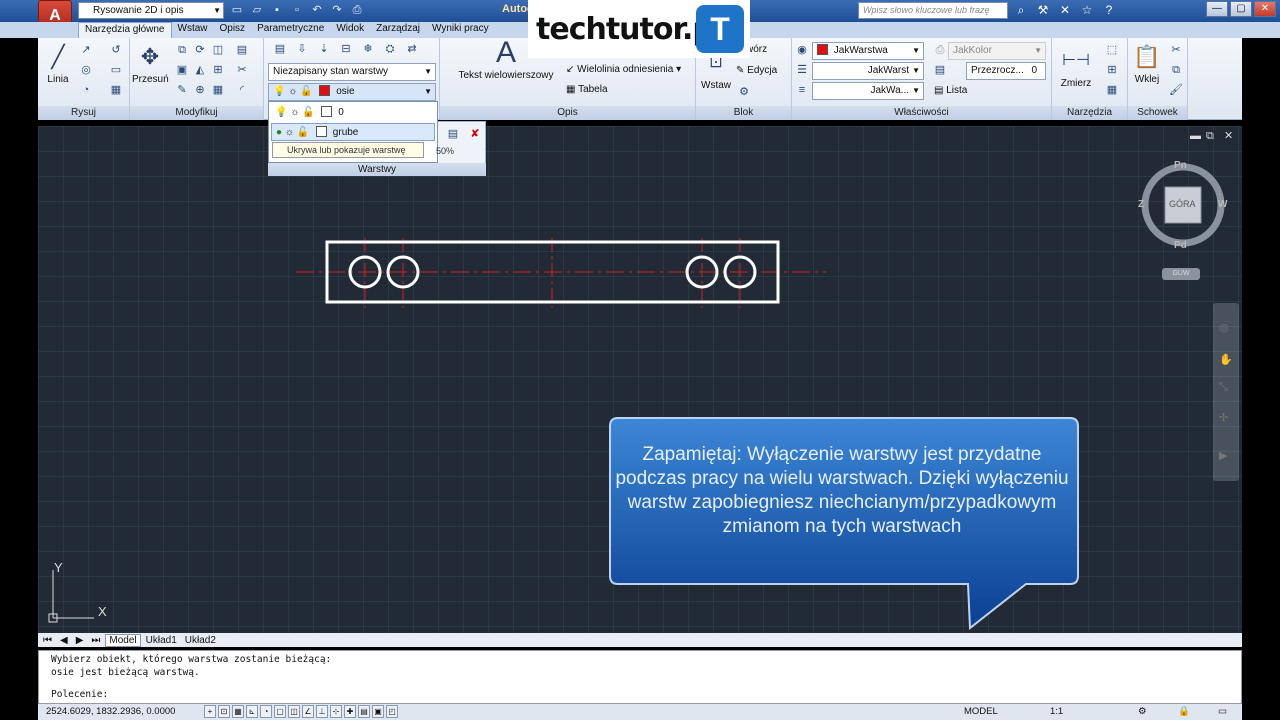  I want to click on panel-block-label: Blok, so click(743, 113).